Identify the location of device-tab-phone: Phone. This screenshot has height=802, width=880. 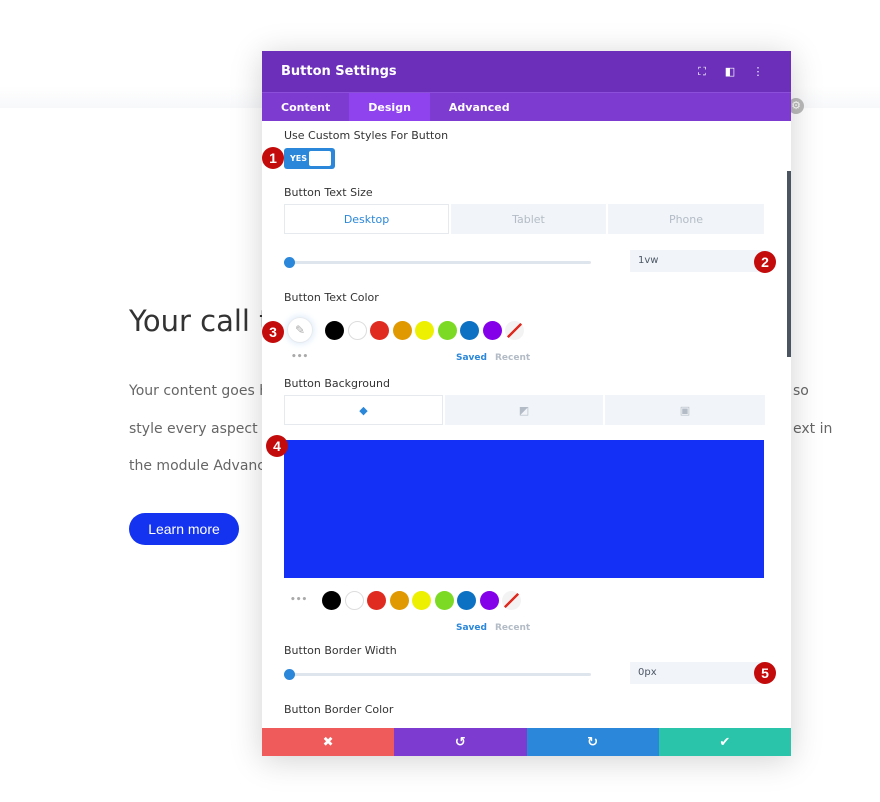
(686, 219).